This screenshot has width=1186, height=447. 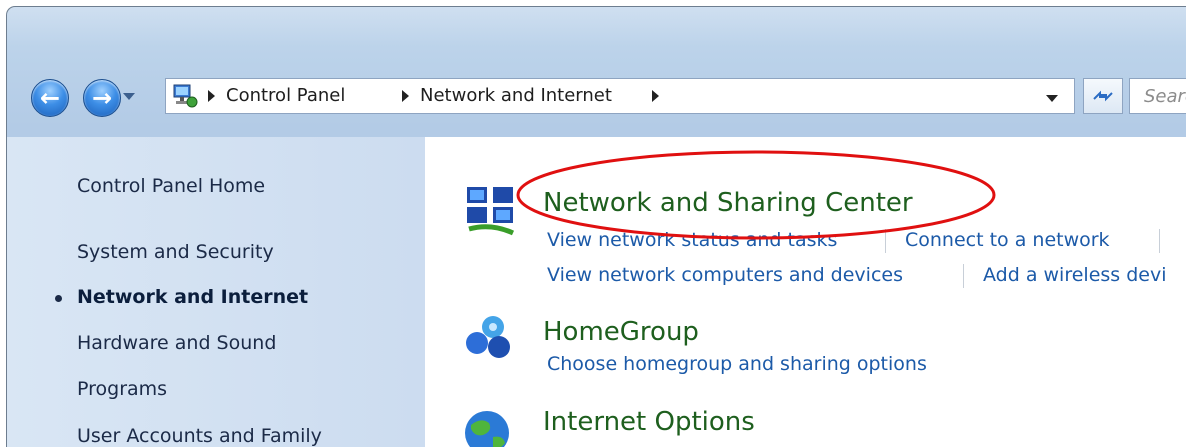 I want to click on network-icon, so click(x=491, y=211).